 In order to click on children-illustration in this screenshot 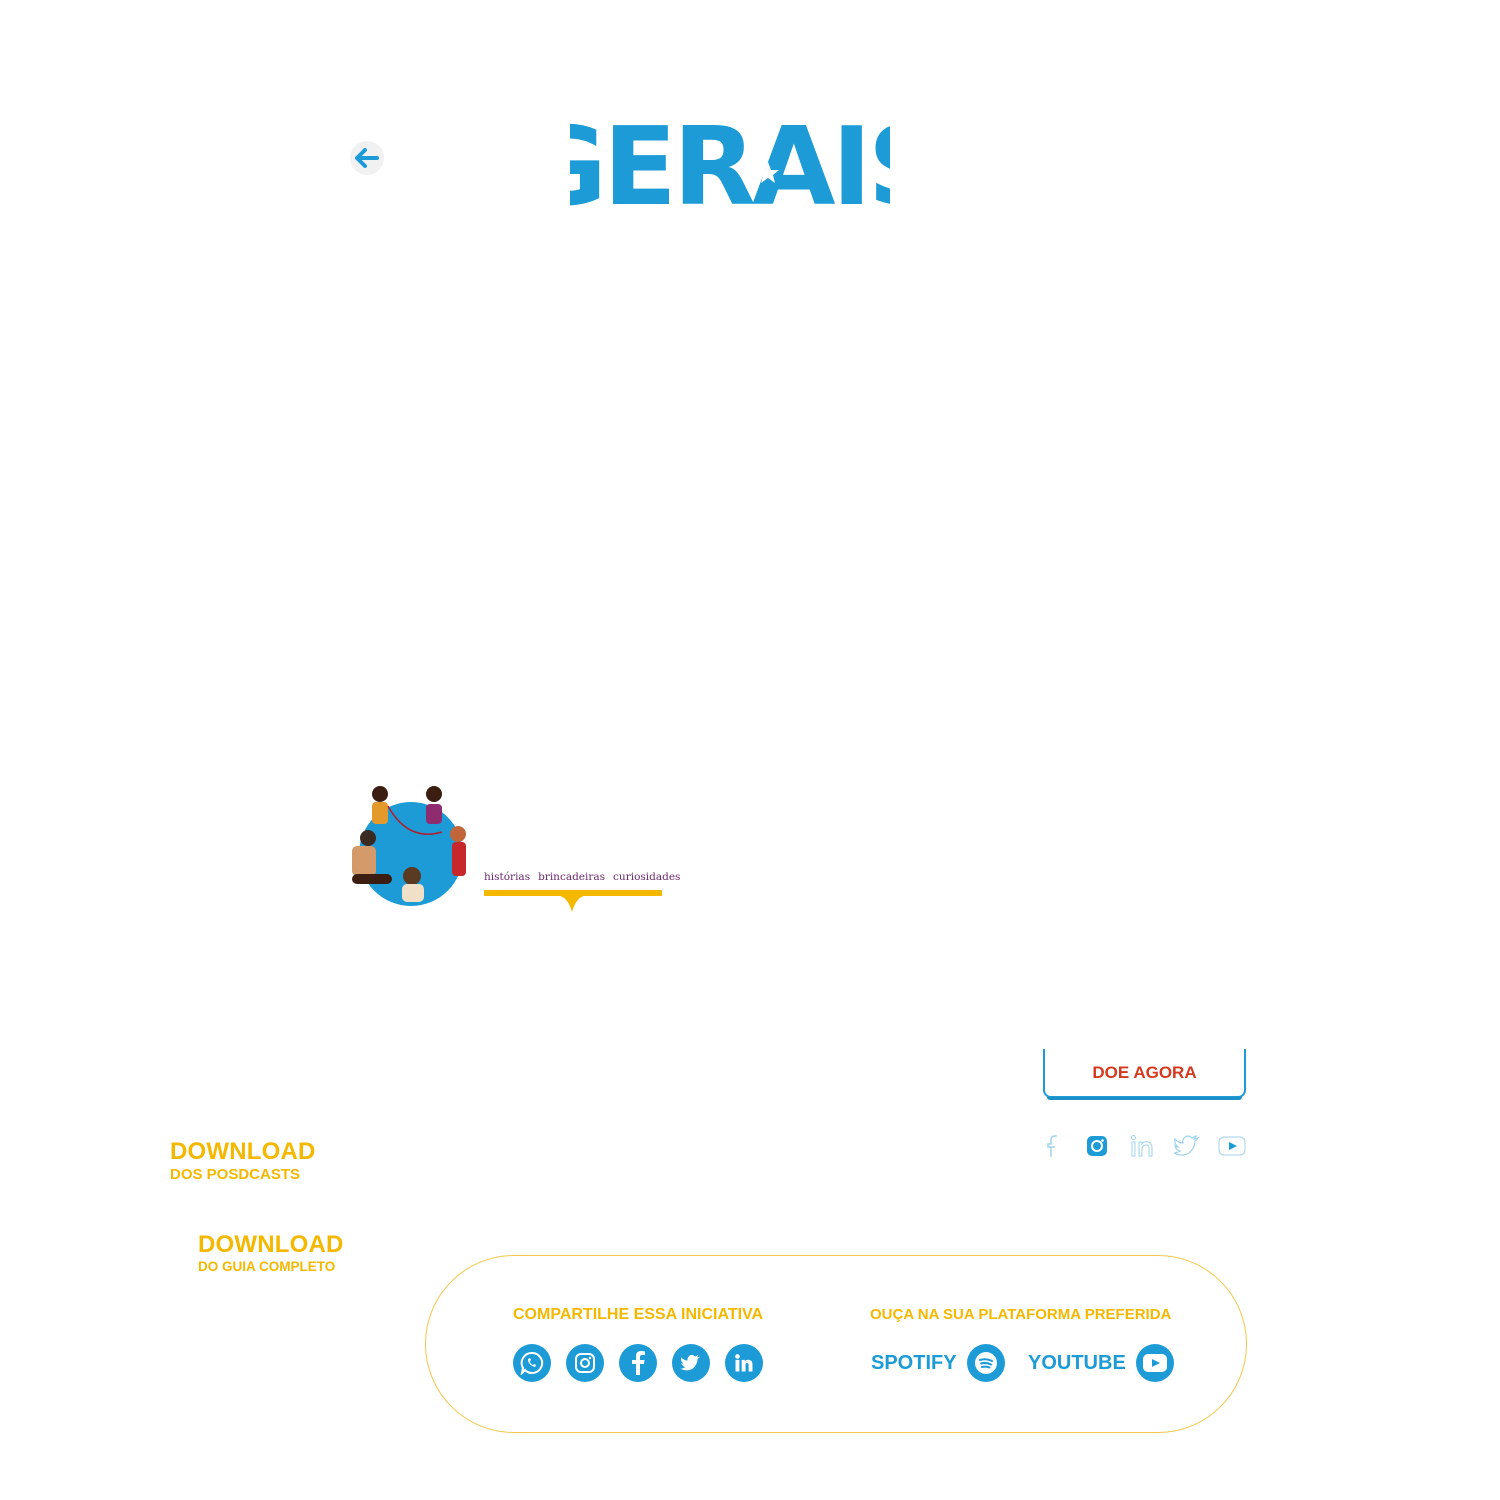, I will do `click(409, 846)`.